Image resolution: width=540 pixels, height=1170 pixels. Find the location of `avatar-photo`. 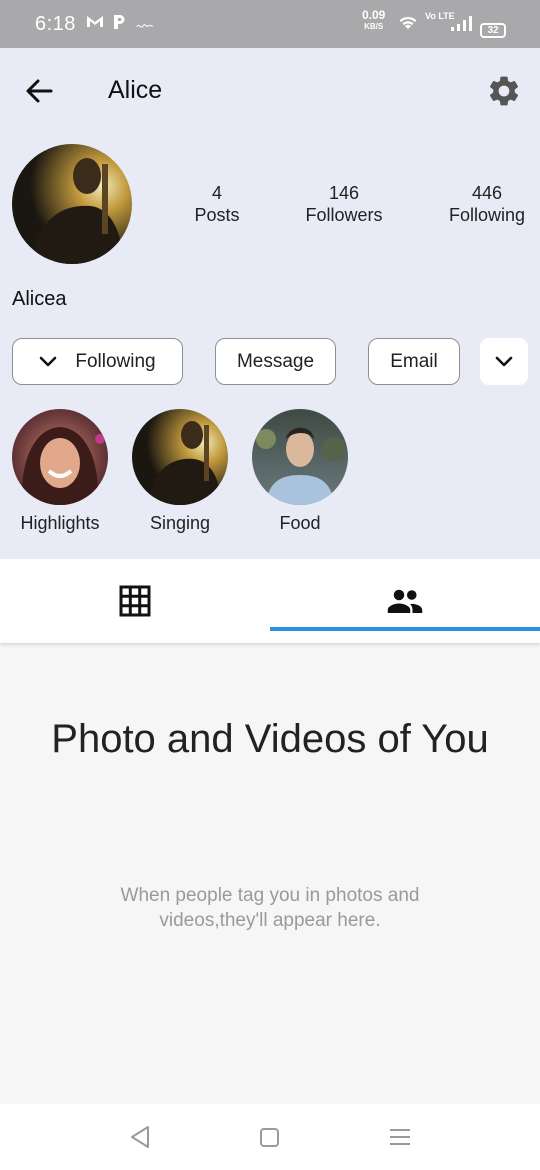

avatar-photo is located at coordinates (72, 204).